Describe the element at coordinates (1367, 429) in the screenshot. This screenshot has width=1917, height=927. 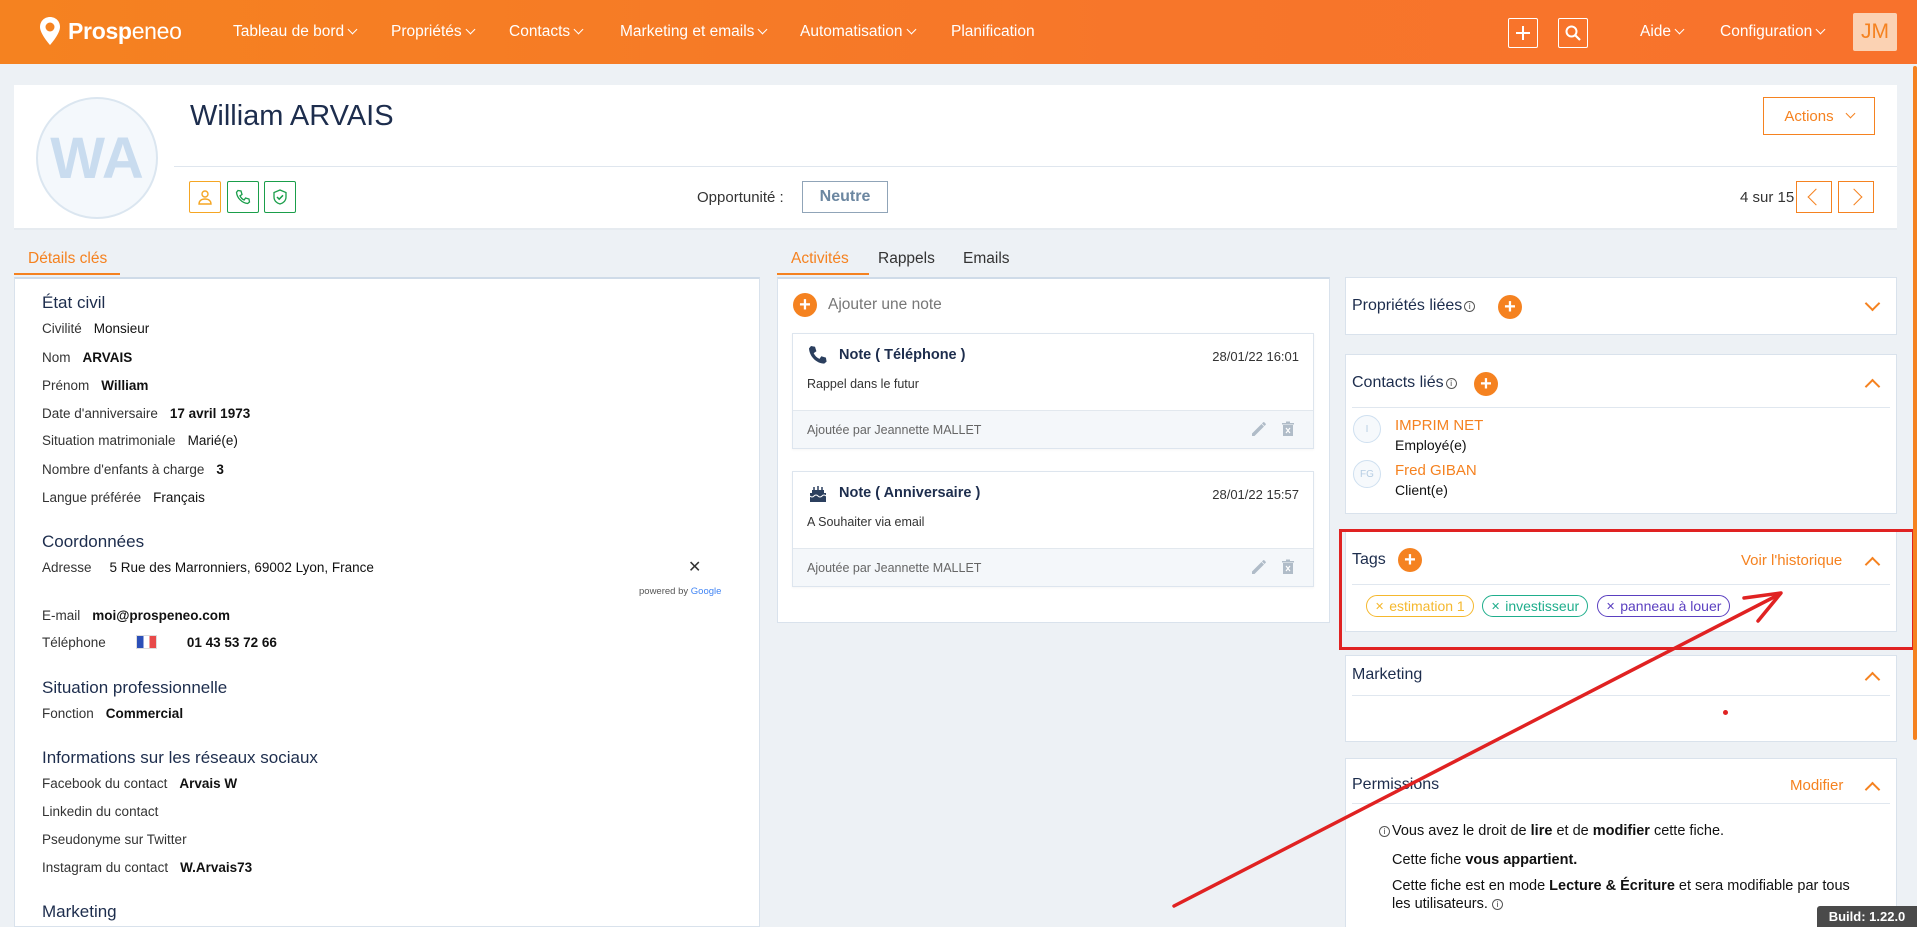
I see `avatar: I` at that location.